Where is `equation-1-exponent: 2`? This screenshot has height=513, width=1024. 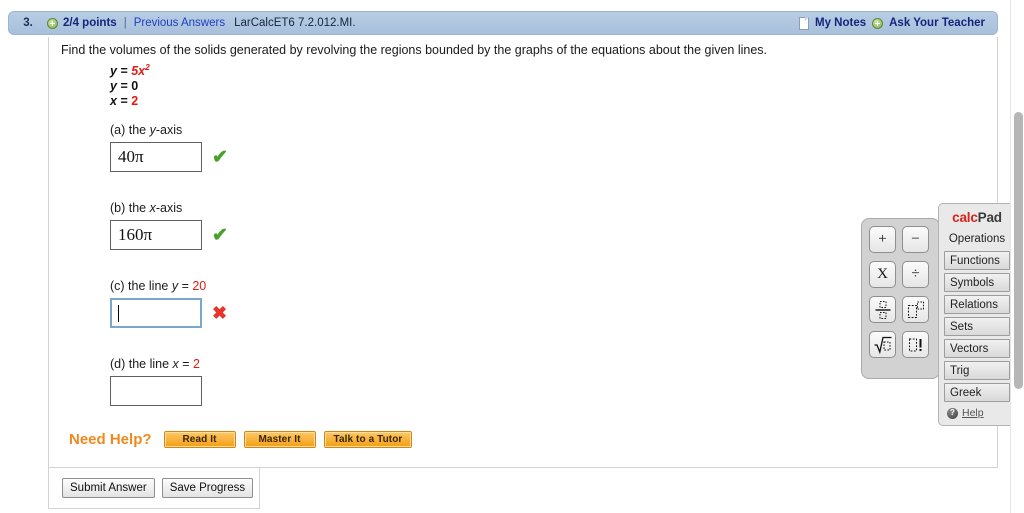 equation-1-exponent: 2 is located at coordinates (147, 66).